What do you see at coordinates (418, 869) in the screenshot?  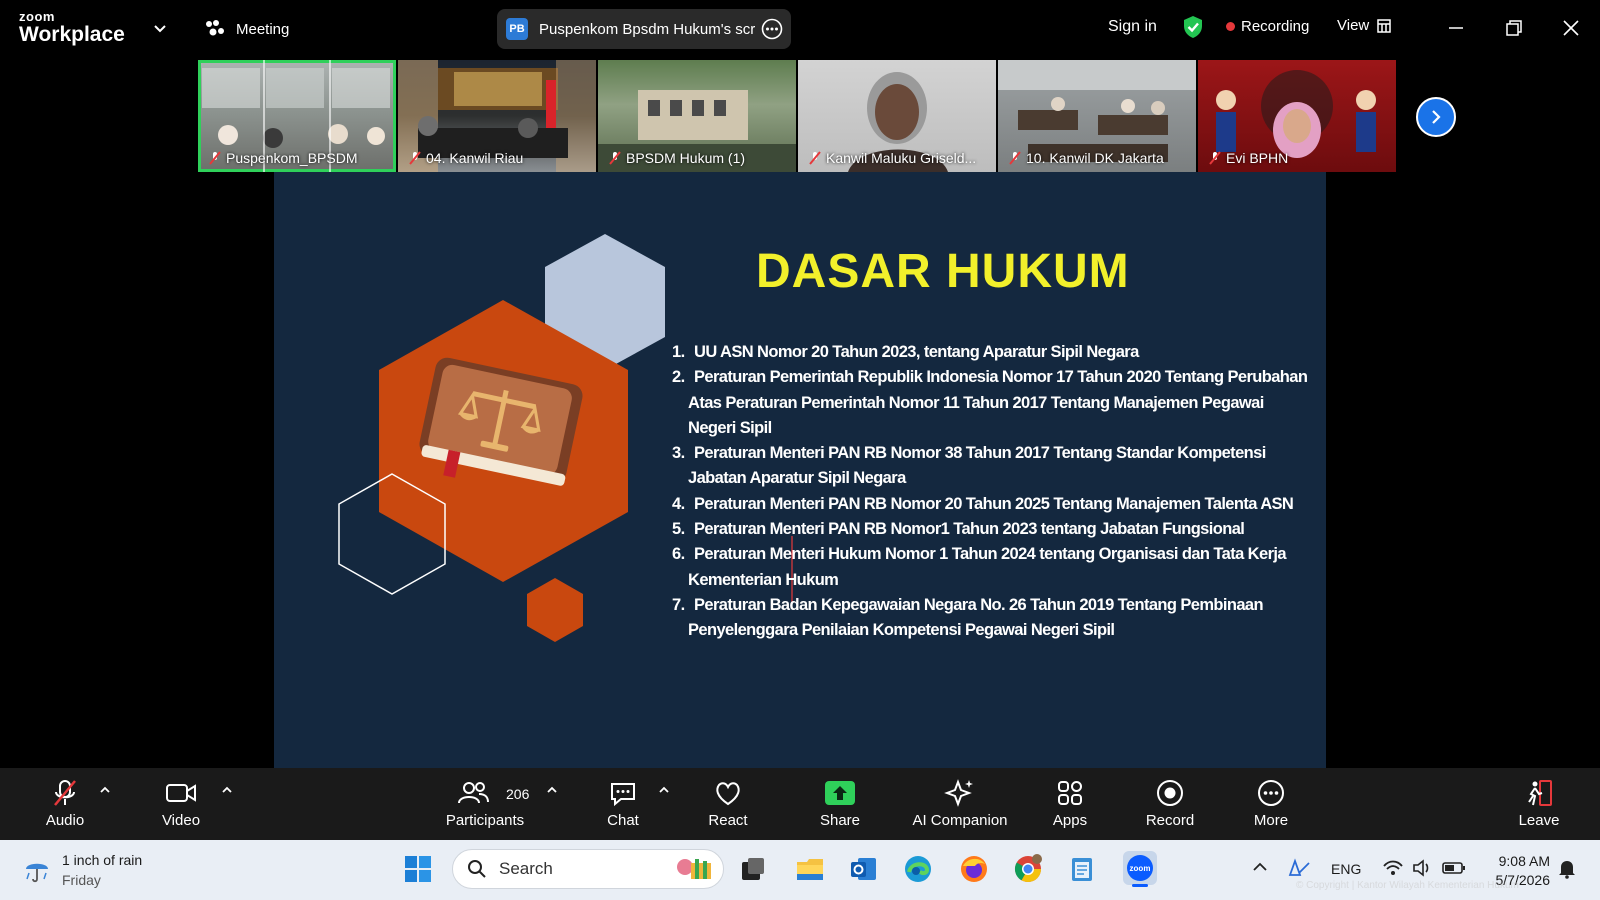 I see `windows-start-icon` at bounding box center [418, 869].